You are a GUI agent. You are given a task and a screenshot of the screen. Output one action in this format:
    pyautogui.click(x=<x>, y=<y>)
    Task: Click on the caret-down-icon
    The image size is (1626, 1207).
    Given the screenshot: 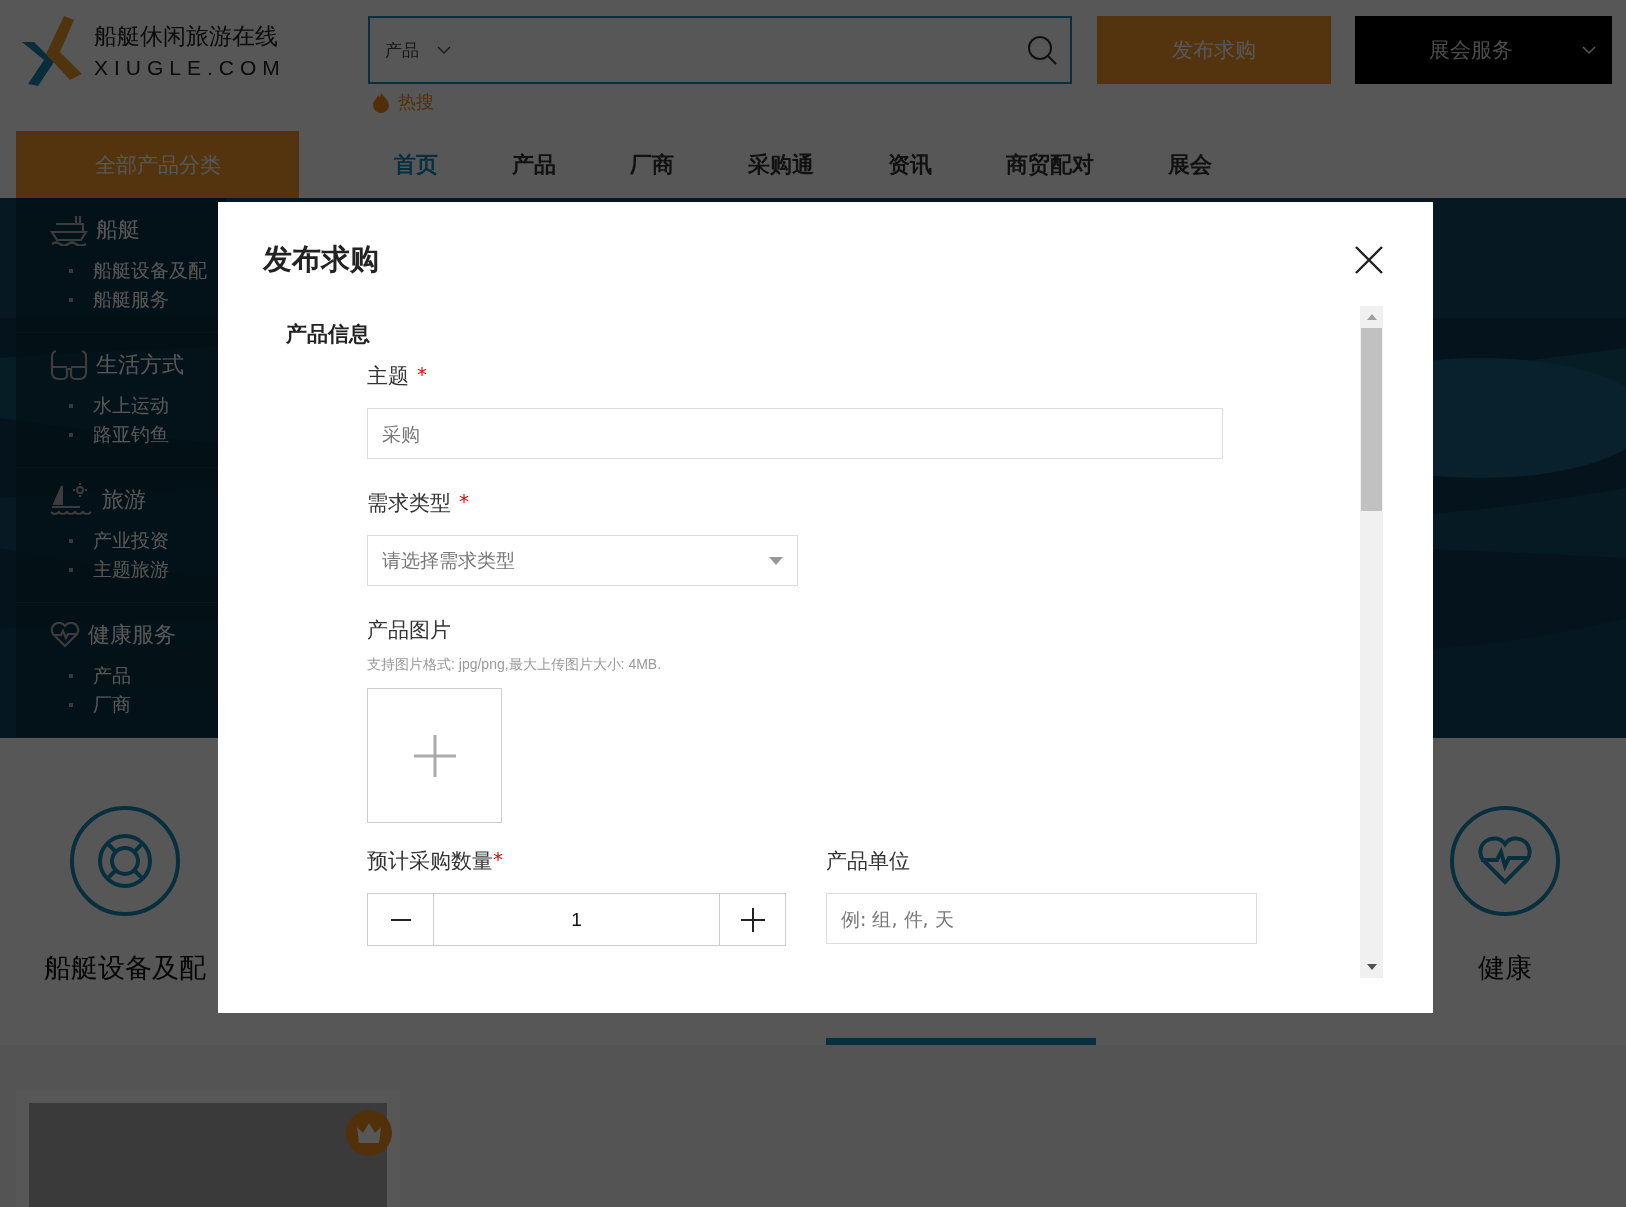 What is the action you would take?
    pyautogui.click(x=776, y=560)
    